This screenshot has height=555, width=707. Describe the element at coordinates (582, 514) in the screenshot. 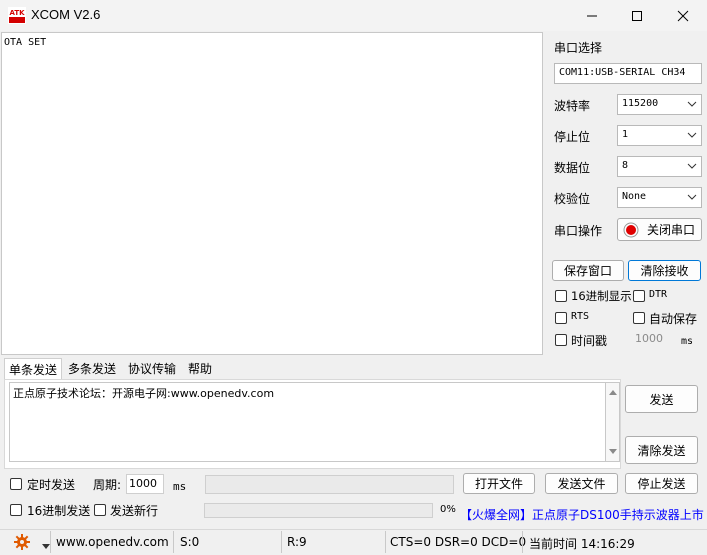

I see `ad-link: 【火爆全网】正点原子DS100手持示波器上市` at that location.